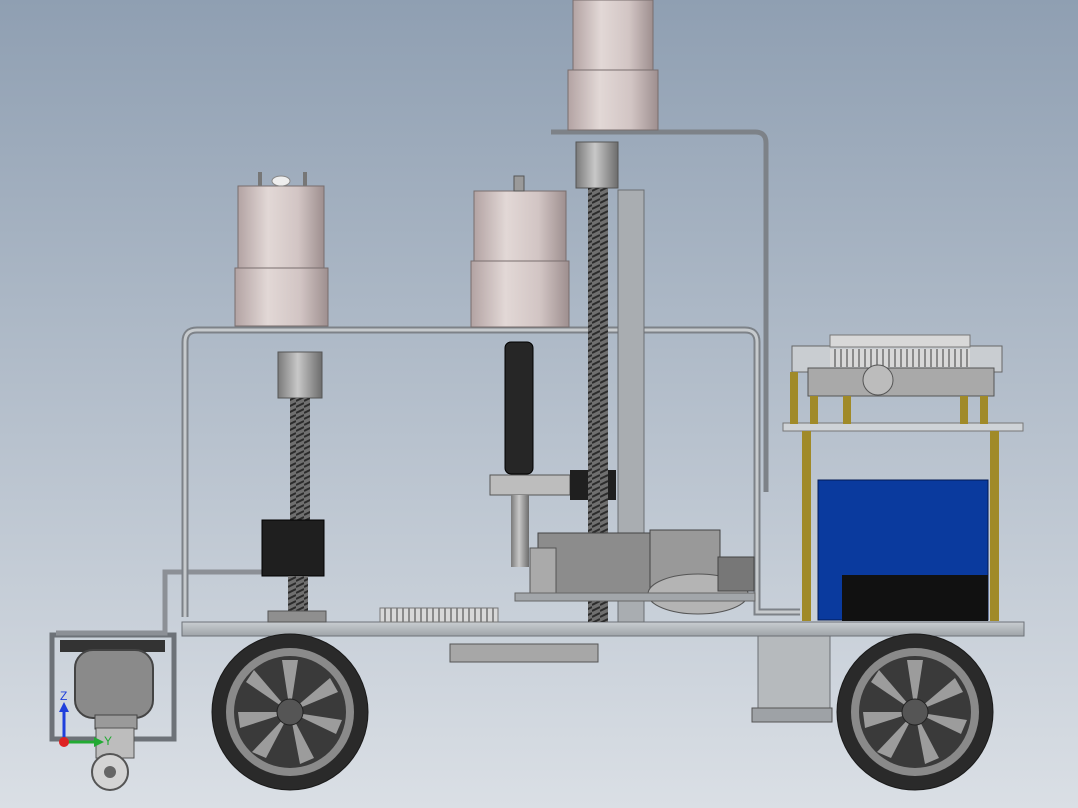  I want to click on drive-gearbox, so click(635, 572).